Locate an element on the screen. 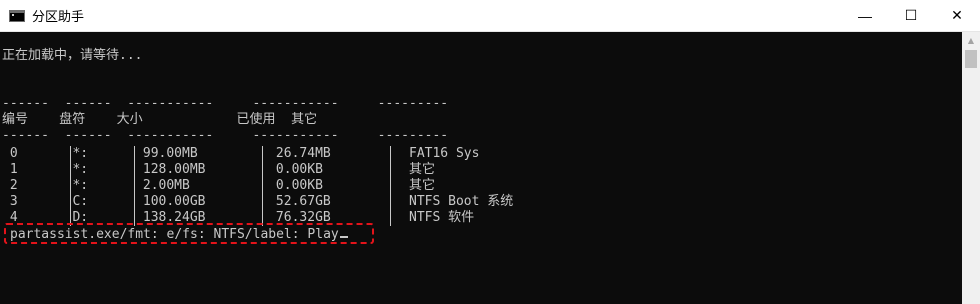 This screenshot has width=980, height=304. title-bar: 分区助手 — ☐ ✕ is located at coordinates (490, 16).